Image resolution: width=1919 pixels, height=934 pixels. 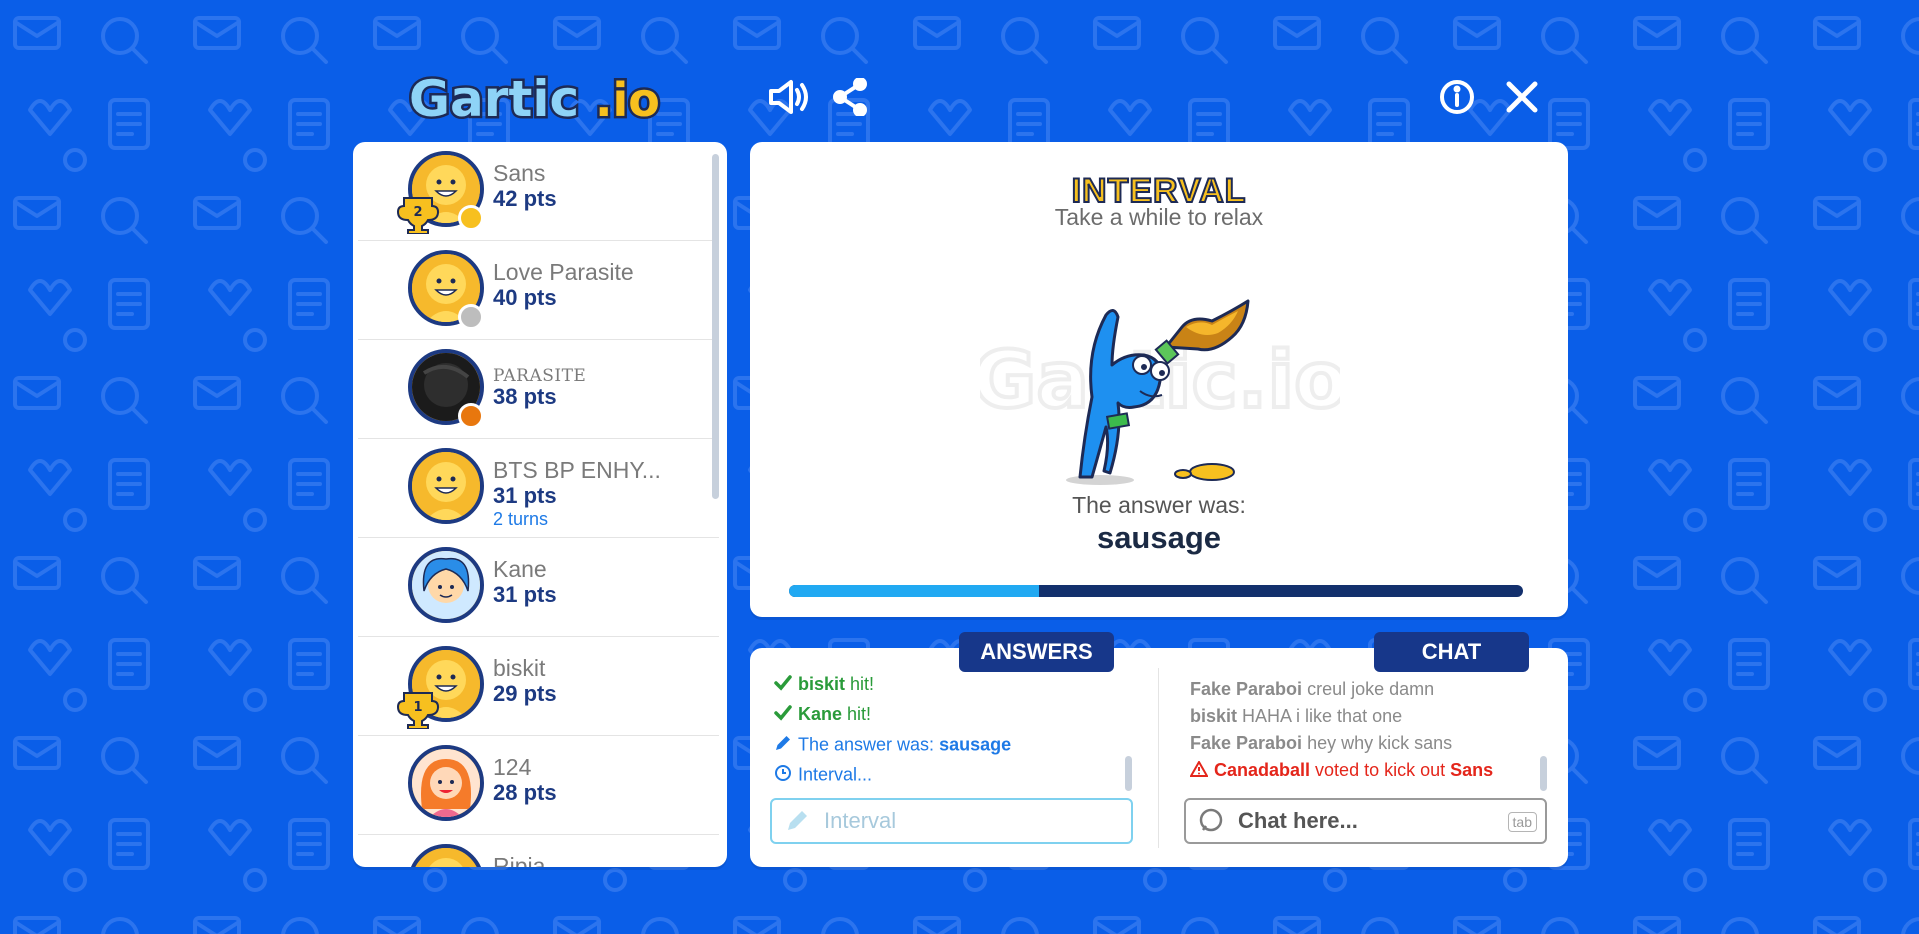 What do you see at coordinates (525, 198) in the screenshot?
I see `player-points: 42 pts` at bounding box center [525, 198].